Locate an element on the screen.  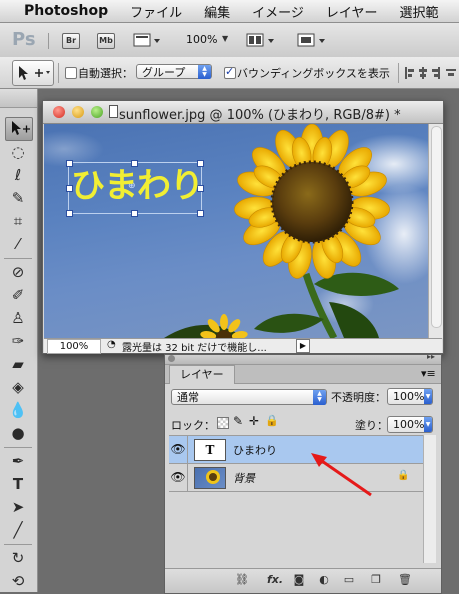
bridge-button: Br is located at coordinates (71, 41).